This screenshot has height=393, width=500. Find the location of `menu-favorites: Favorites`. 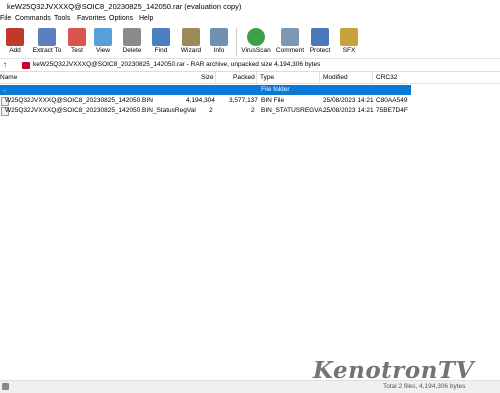

menu-favorites: Favorites is located at coordinates (91, 18).